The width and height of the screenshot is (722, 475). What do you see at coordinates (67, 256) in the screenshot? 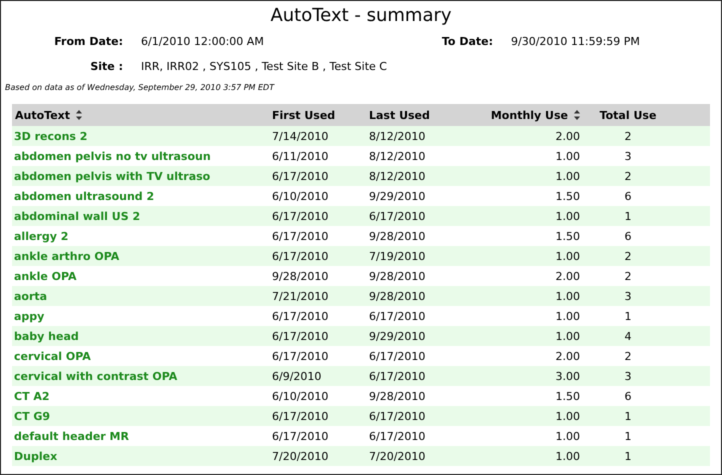
I see `autotext-link: ankle arthro OPA` at bounding box center [67, 256].